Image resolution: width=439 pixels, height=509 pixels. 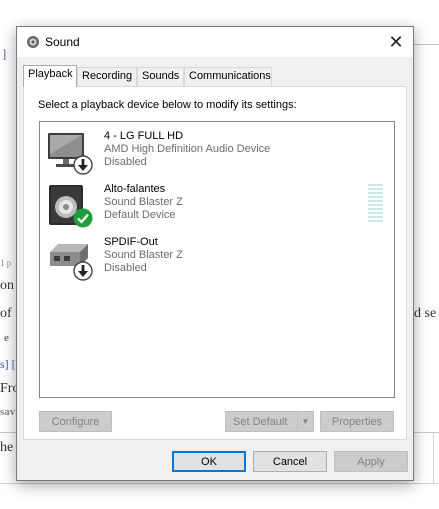 What do you see at coordinates (426, 432) in the screenshot?
I see `background-box-line-right` at bounding box center [426, 432].